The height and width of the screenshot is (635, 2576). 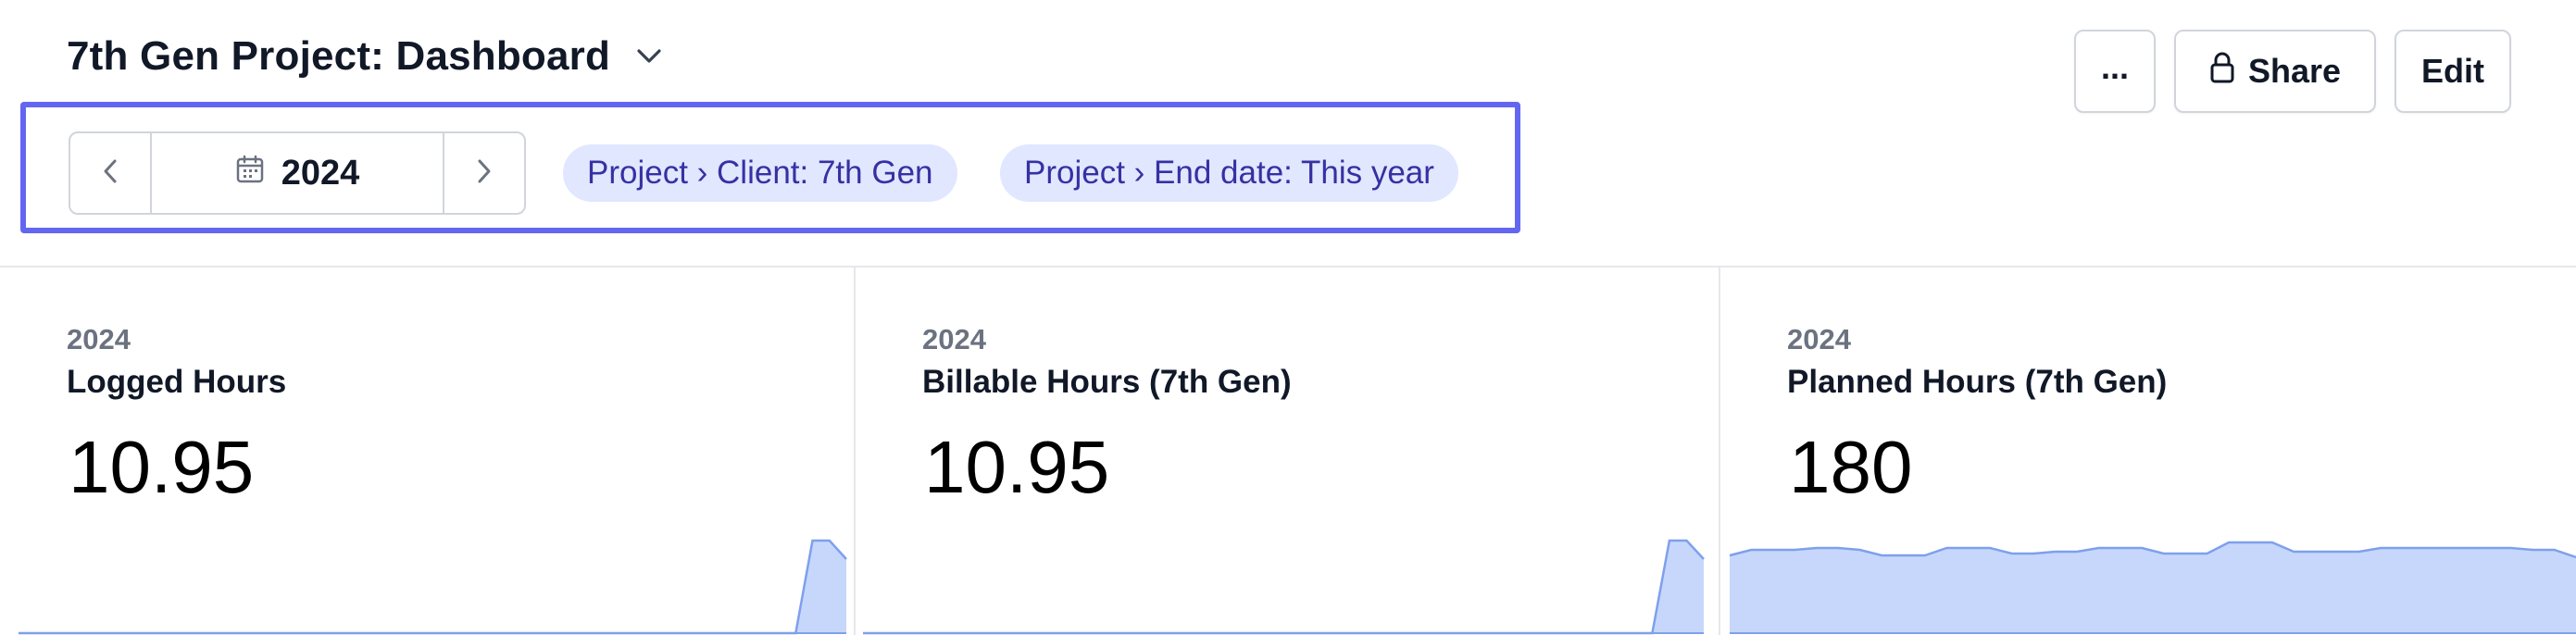 I want to click on previous-period-button, so click(x=111, y=173).